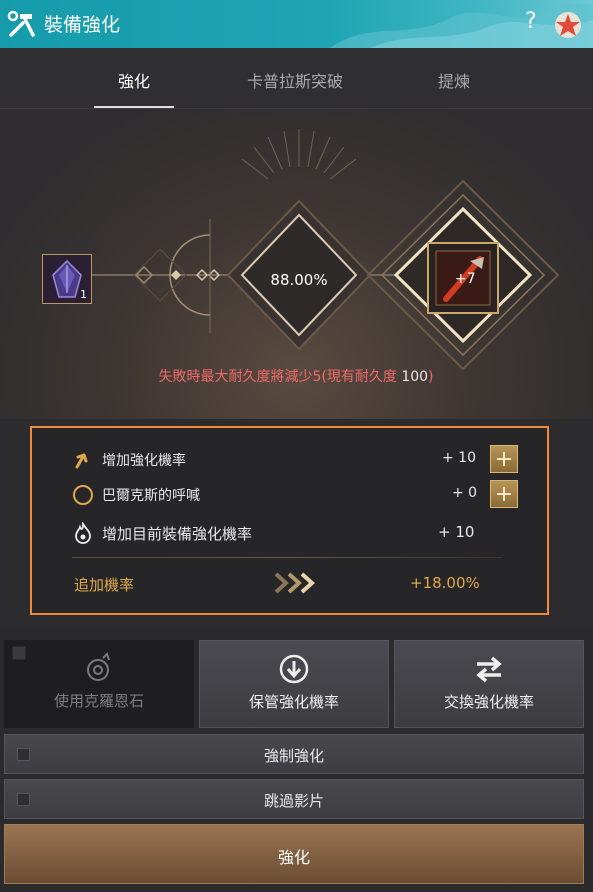 The height and width of the screenshot is (892, 593). Describe the element at coordinates (294, 583) in the screenshot. I see `triple-chevron-icon` at that location.